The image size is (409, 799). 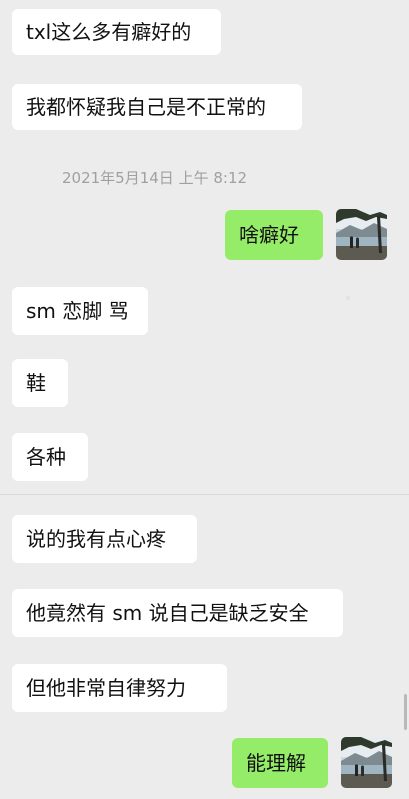 What do you see at coordinates (80, 311) in the screenshot?
I see `message-bubble-incoming: sm 恋脚 骂` at bounding box center [80, 311].